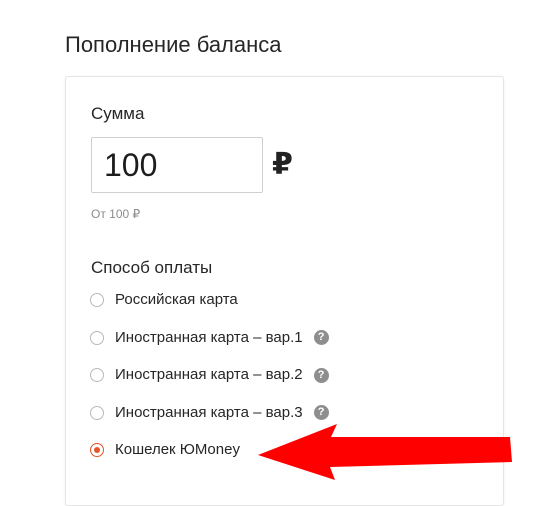 The height and width of the screenshot is (506, 551). Describe the element at coordinates (282, 164) in the screenshot. I see `currency-ruble-icon: ₽` at that location.